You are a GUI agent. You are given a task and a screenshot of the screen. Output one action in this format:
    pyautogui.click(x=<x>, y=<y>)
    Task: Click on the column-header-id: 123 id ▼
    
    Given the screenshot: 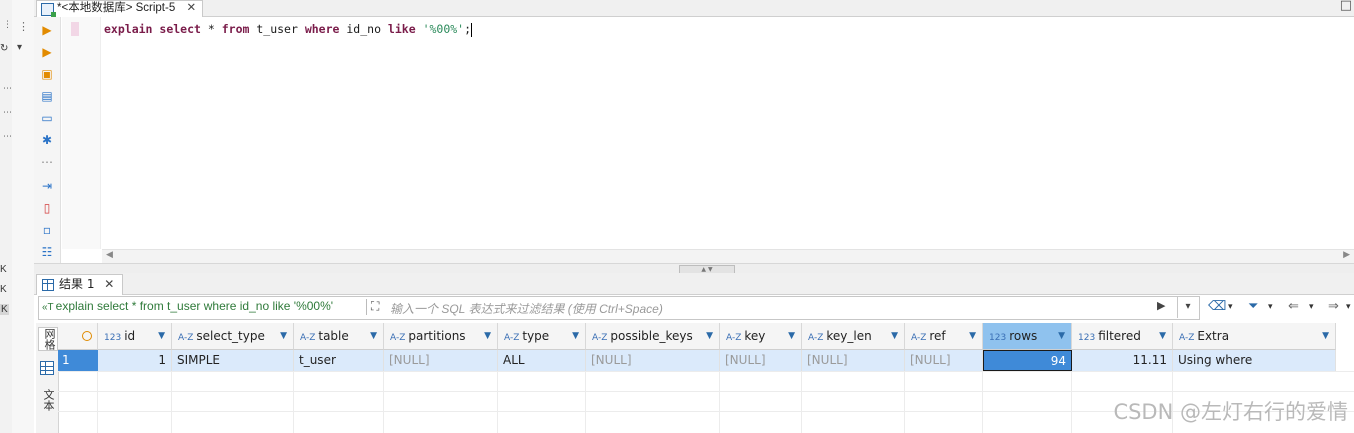 What is the action you would take?
    pyautogui.click(x=135, y=336)
    